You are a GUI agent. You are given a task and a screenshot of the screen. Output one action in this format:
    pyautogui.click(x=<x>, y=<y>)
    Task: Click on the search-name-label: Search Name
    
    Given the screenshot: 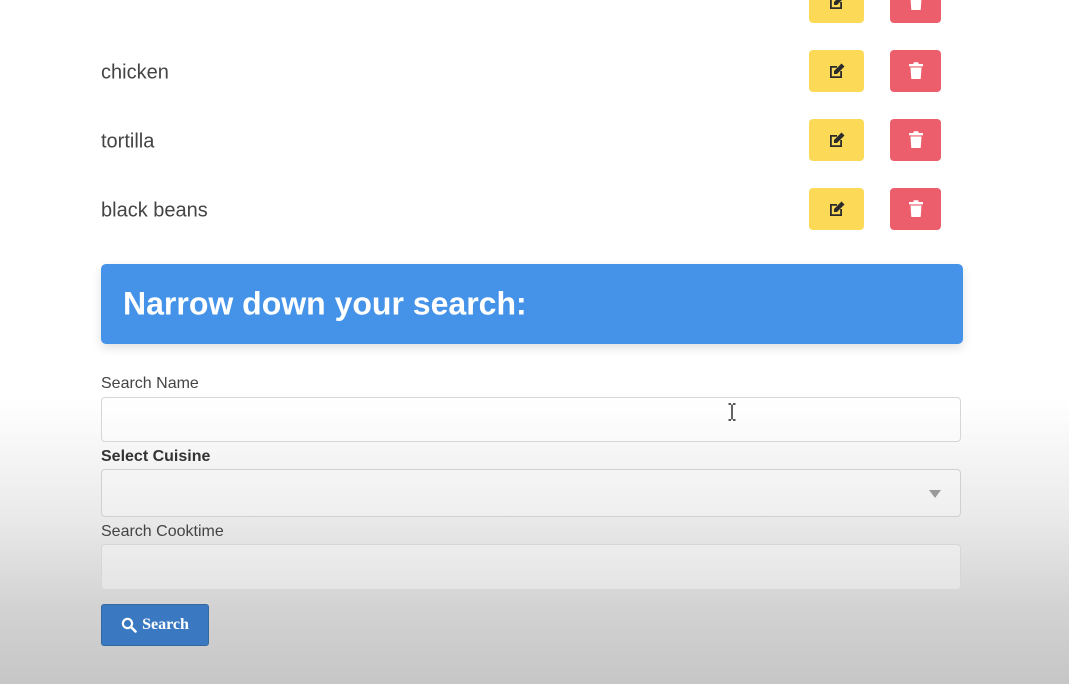 What is the action you would take?
    pyautogui.click(x=150, y=383)
    